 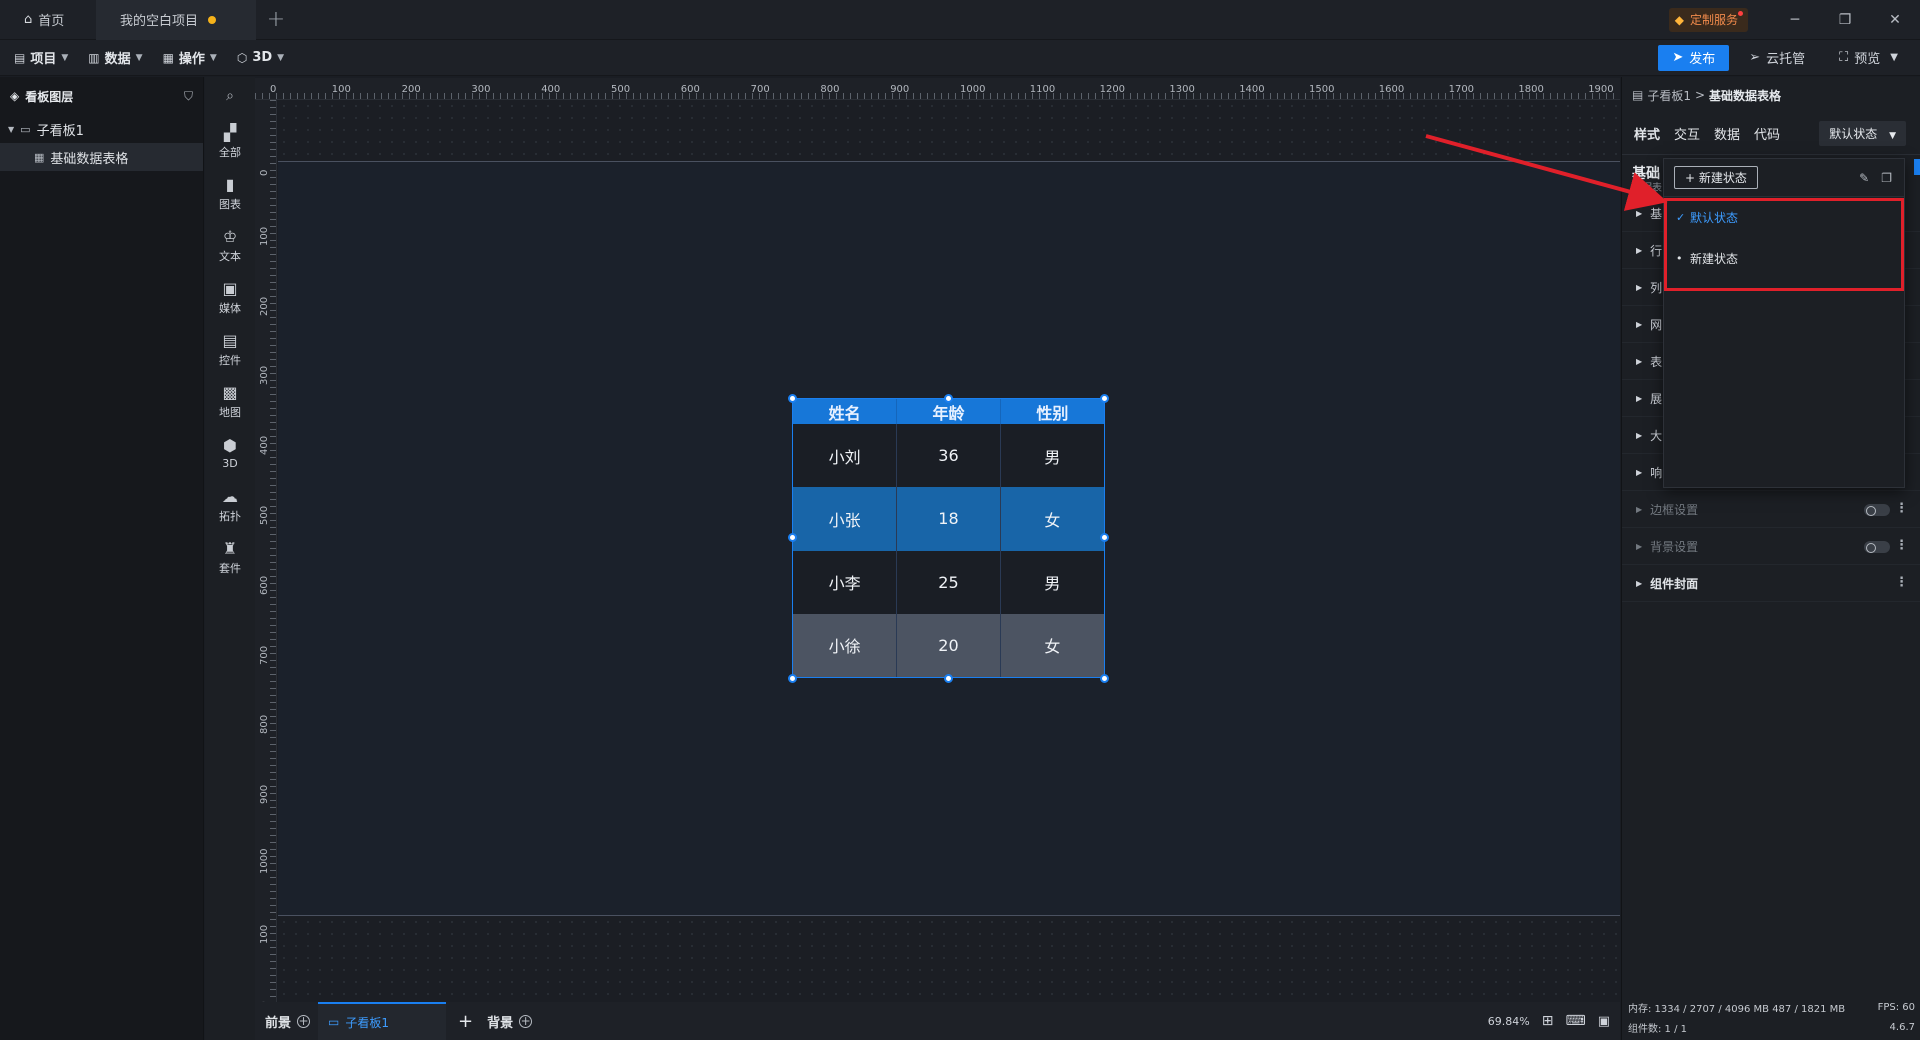 I want to click on vertical-ruler: 0100200300400500600700800900100010000, so click(x=266, y=551).